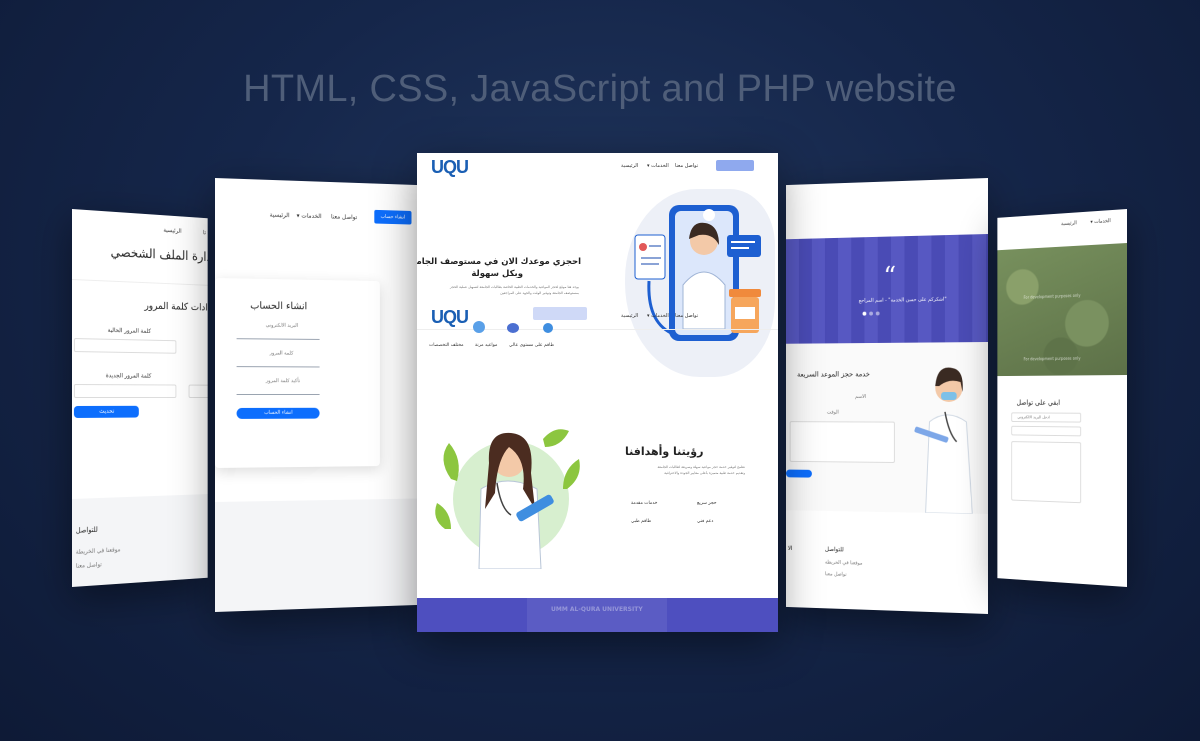 The height and width of the screenshot is (741, 1200). What do you see at coordinates (560, 313) in the screenshot?
I see `hero-cta-button` at bounding box center [560, 313].